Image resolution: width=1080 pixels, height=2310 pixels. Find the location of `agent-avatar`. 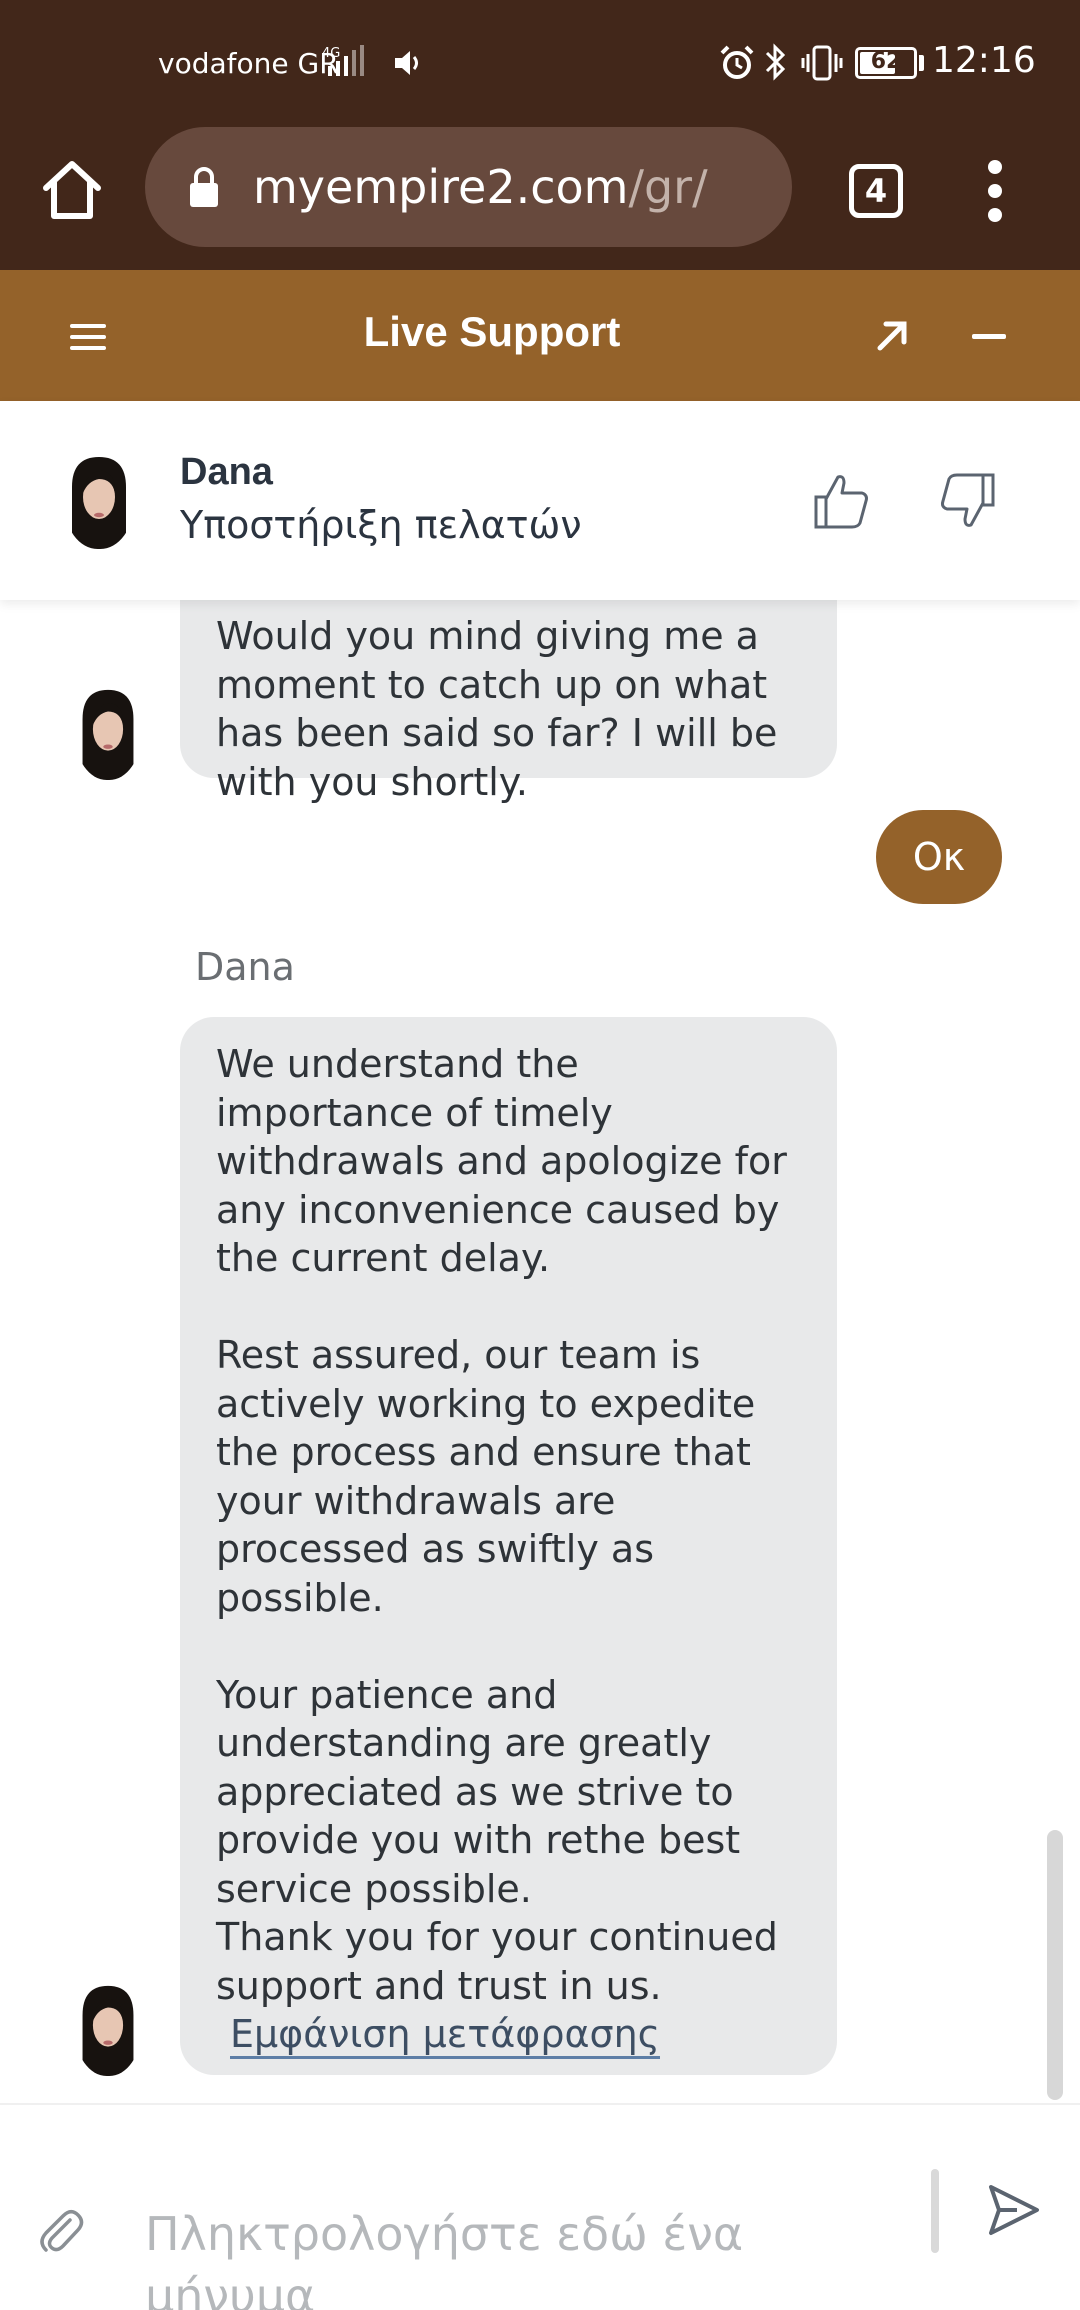

agent-avatar is located at coordinates (99, 501).